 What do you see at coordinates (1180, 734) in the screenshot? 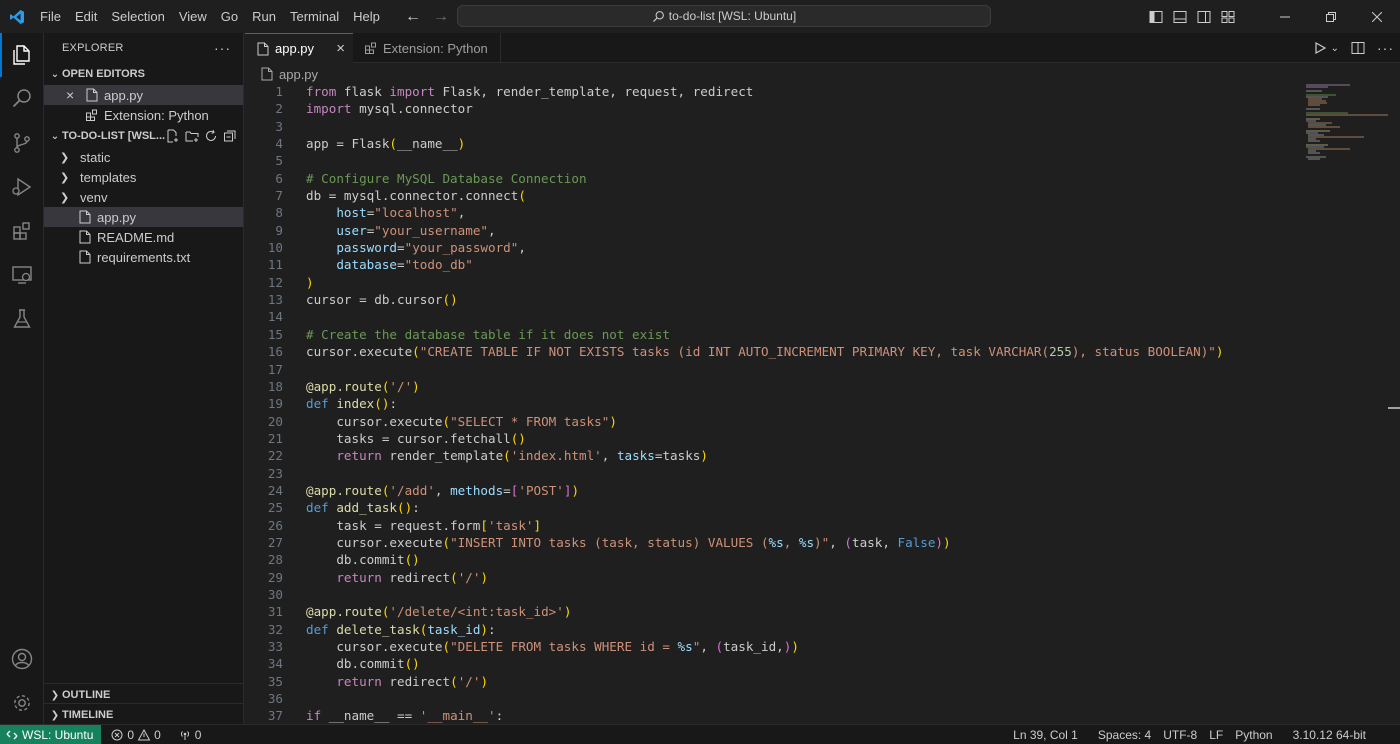
I see `encoding: UTF-8` at bounding box center [1180, 734].